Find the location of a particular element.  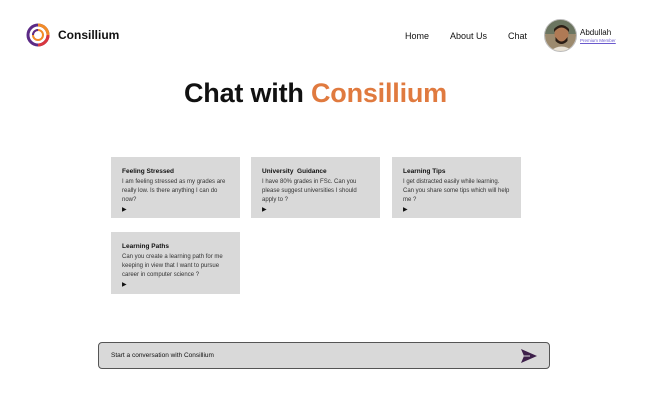

top-nav: Home About Us Chat is located at coordinates (466, 36).